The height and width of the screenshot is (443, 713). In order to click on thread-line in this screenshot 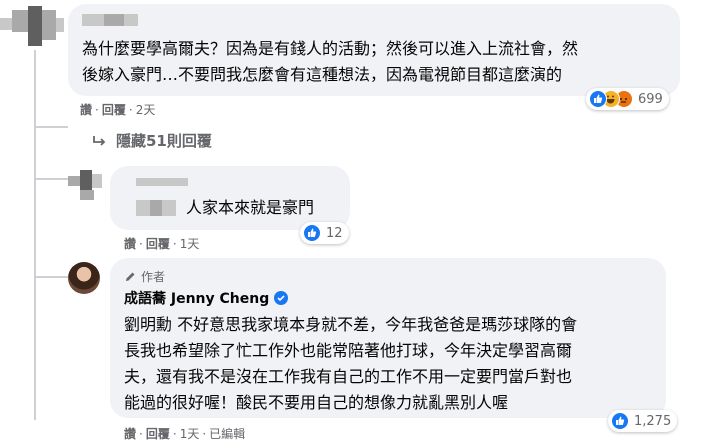, I will do `click(35, 235)`.